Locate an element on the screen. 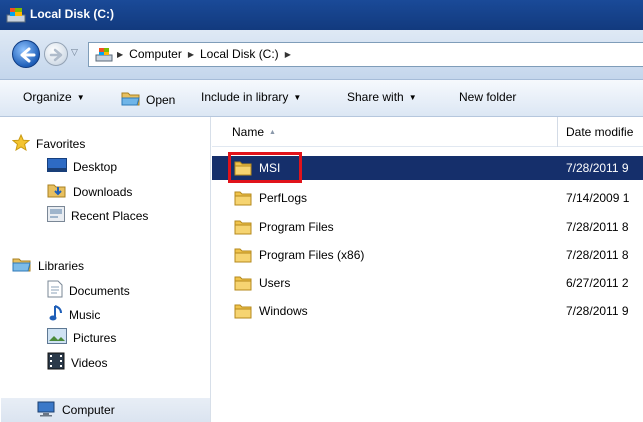 Image resolution: width=643 pixels, height=422 pixels. nav-libraries: Libraries is located at coordinates (48, 265).